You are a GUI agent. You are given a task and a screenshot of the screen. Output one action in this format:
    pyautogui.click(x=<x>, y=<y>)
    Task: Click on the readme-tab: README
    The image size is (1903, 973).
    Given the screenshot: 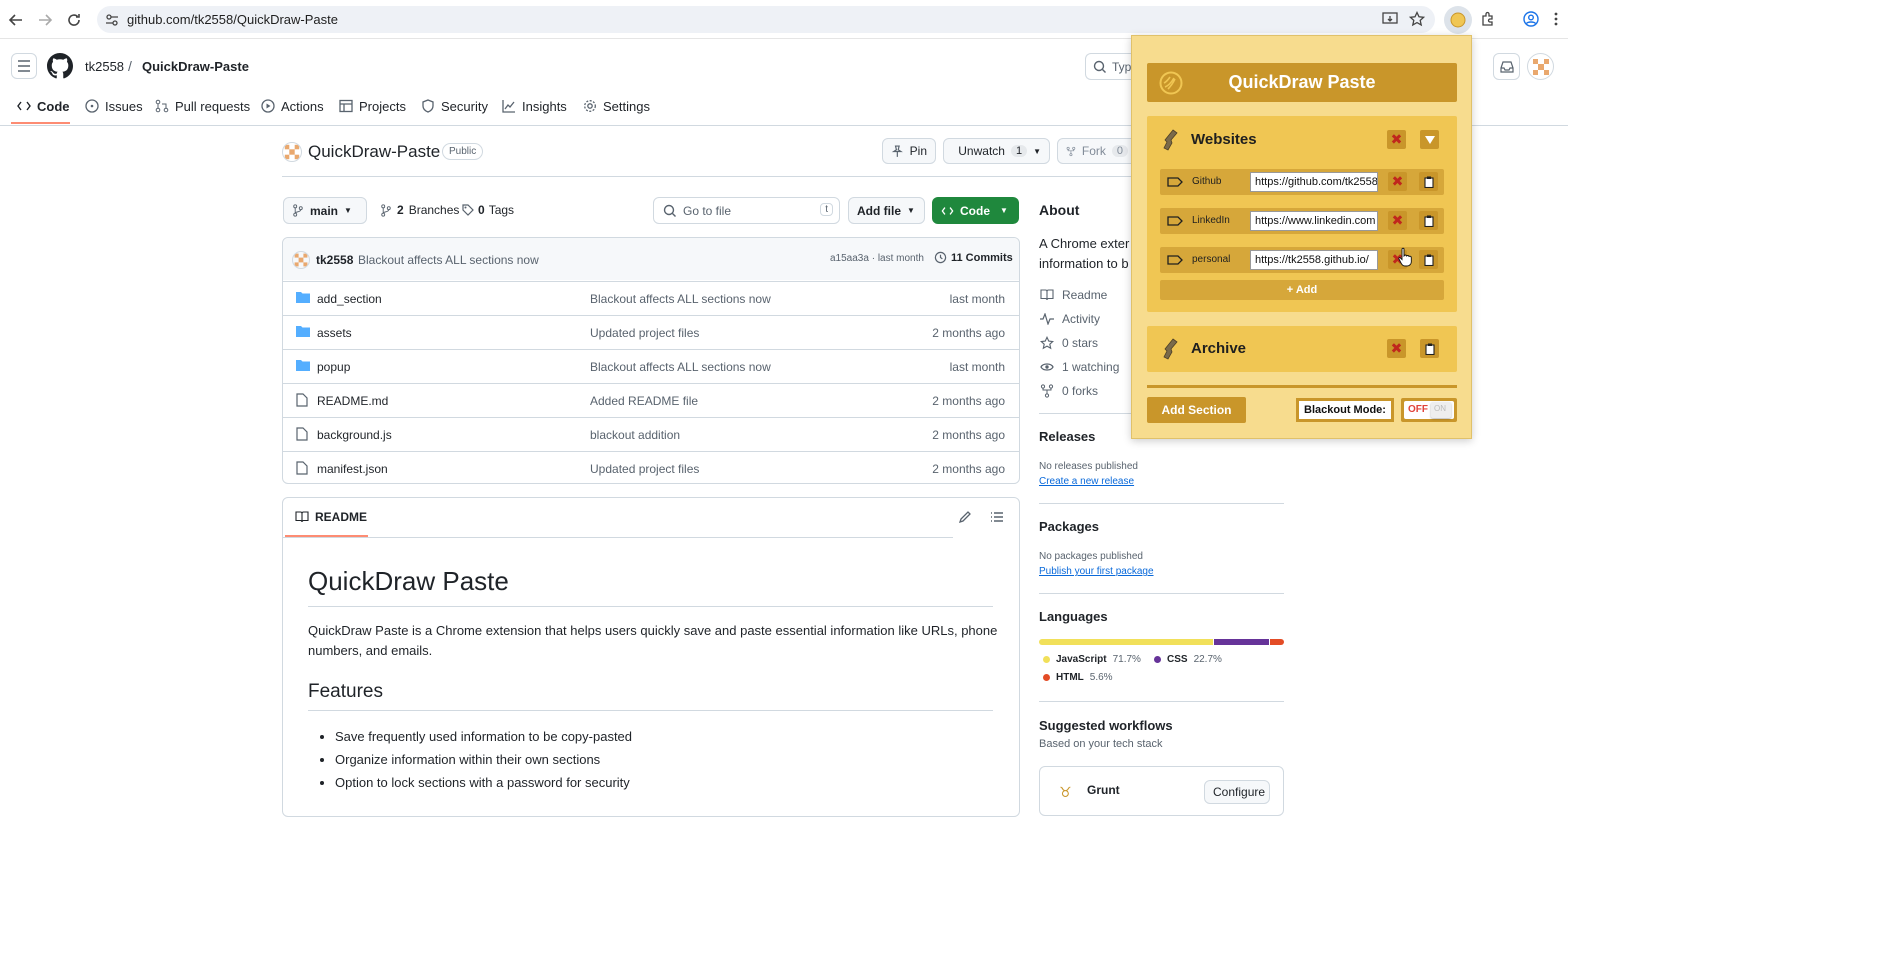 What is the action you would take?
    pyautogui.click(x=331, y=517)
    